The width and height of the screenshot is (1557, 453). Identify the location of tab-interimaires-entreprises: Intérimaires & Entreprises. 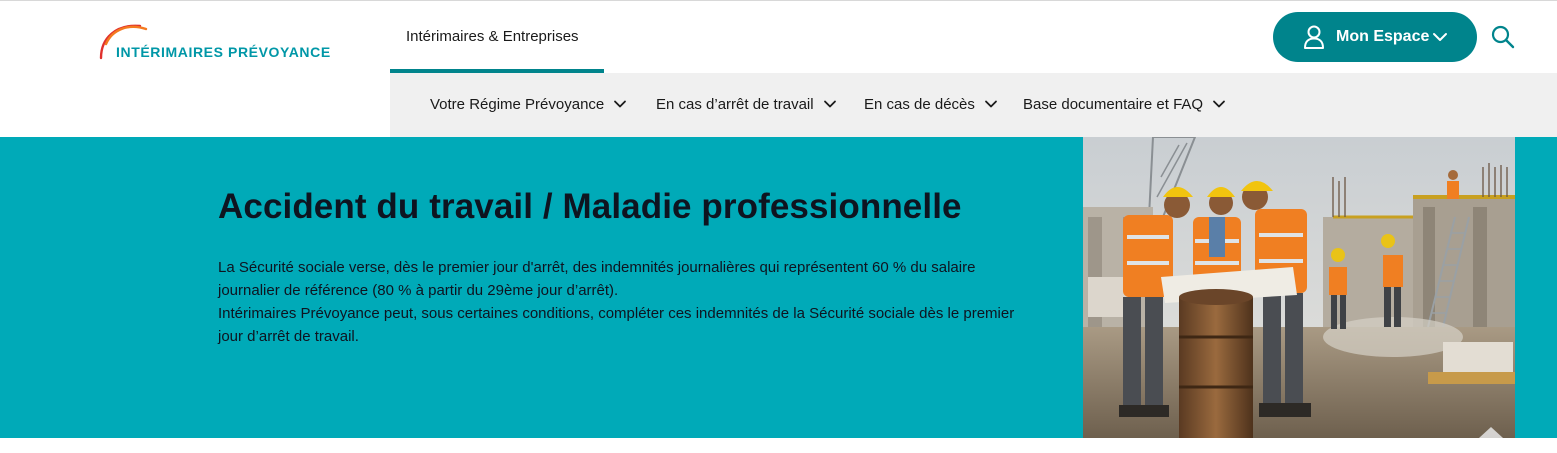
(497, 37).